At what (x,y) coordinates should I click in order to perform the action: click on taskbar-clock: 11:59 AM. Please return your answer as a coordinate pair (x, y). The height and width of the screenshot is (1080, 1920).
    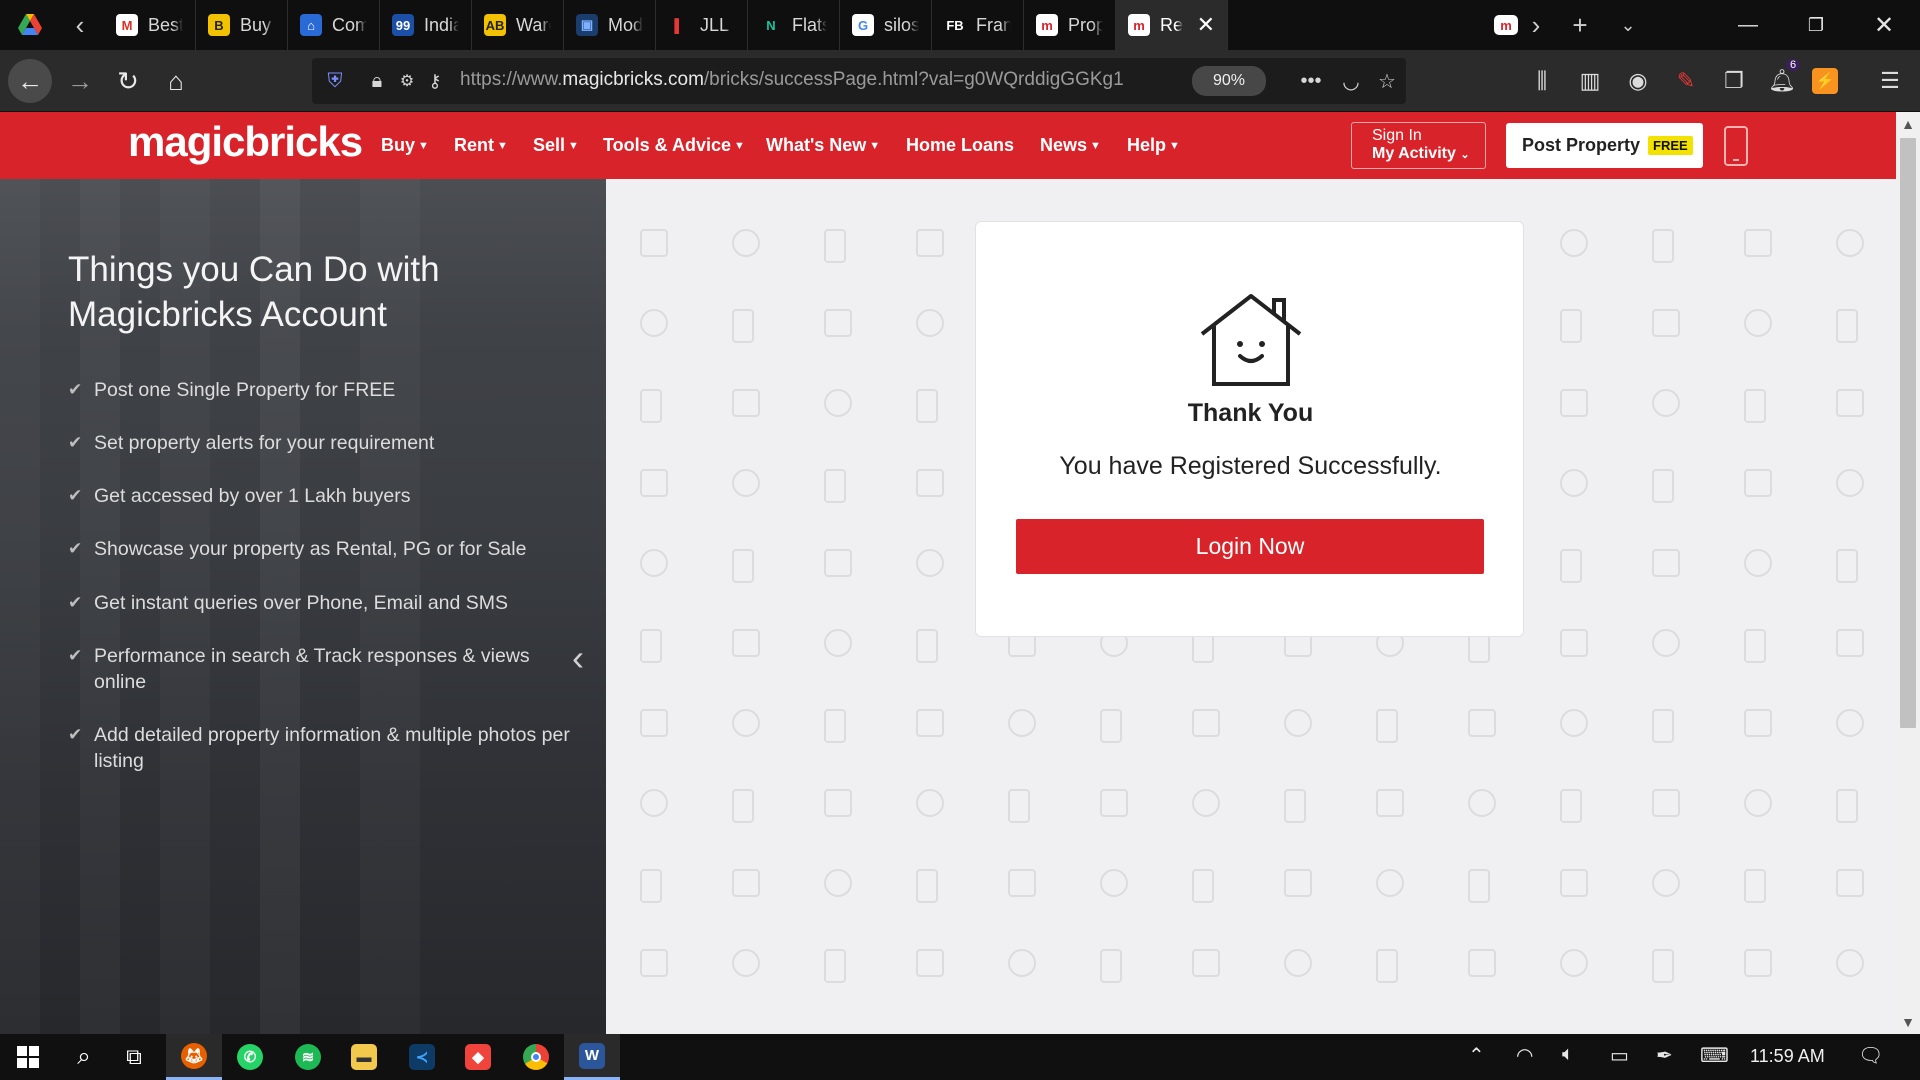
    Looking at the image, I should click on (1787, 1056).